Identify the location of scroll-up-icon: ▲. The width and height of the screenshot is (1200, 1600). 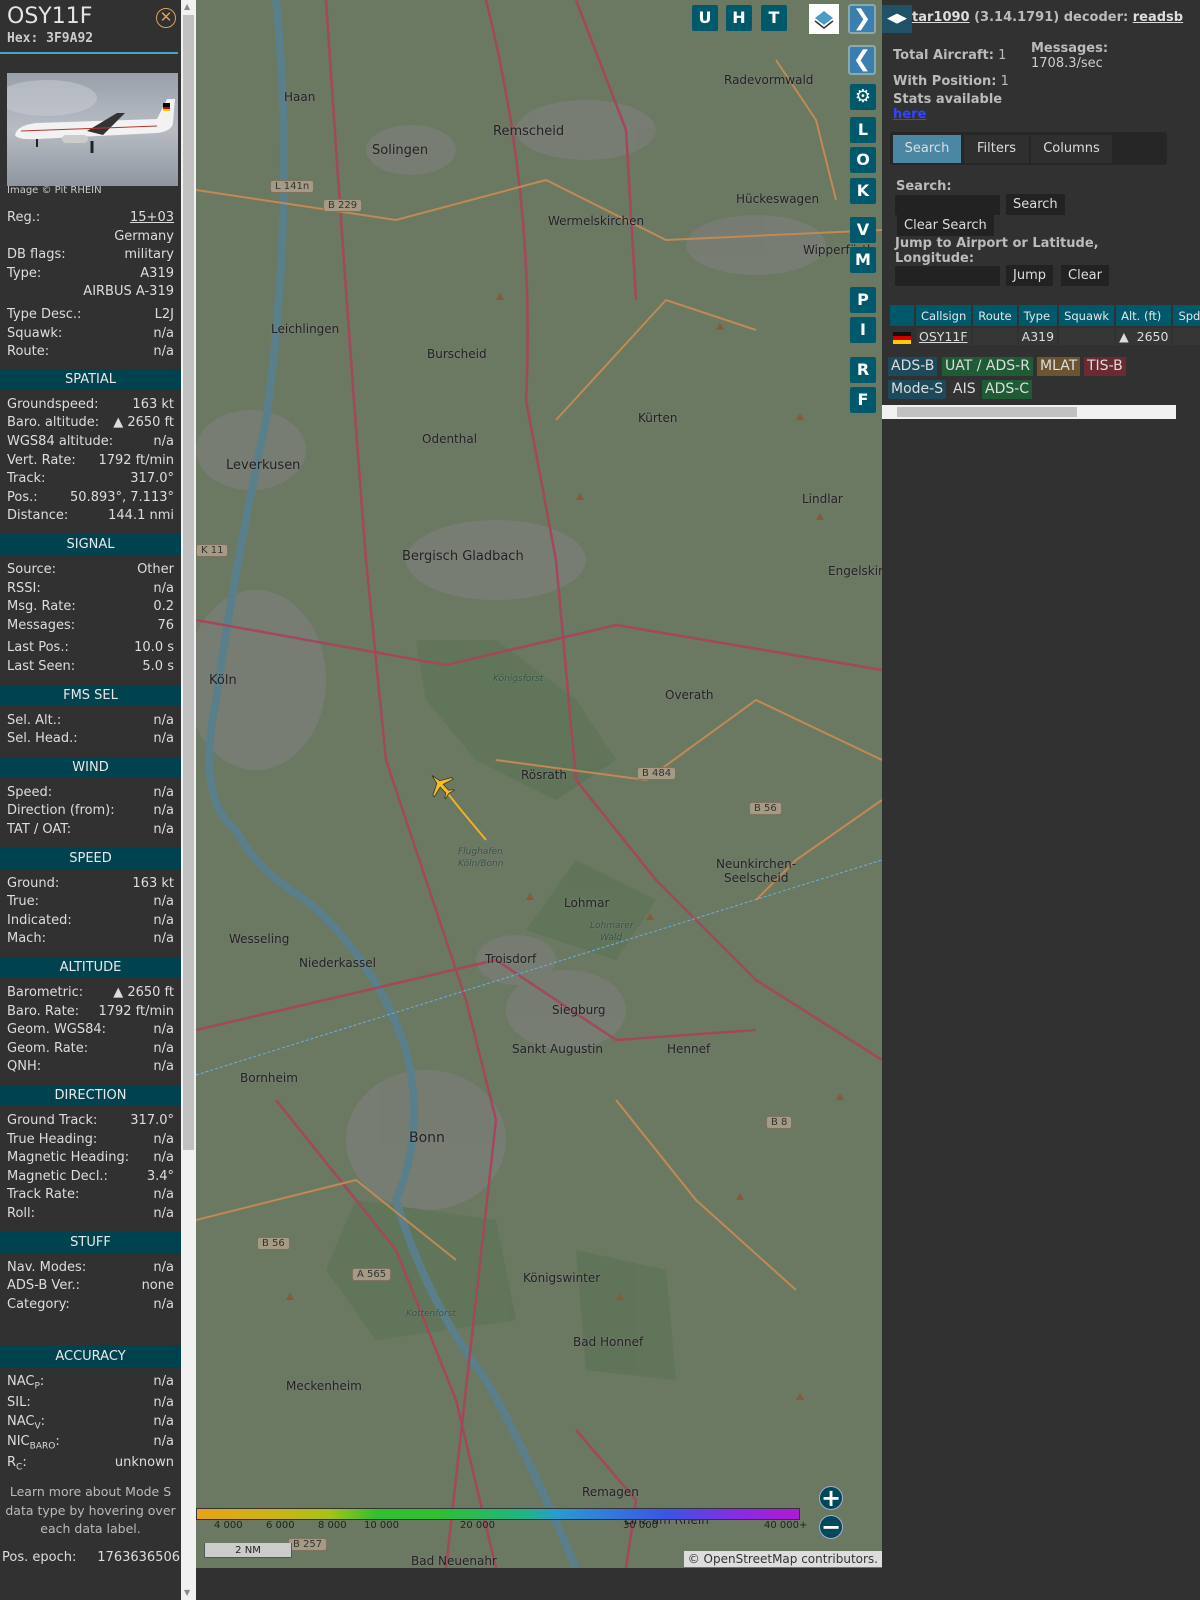
(187, 6).